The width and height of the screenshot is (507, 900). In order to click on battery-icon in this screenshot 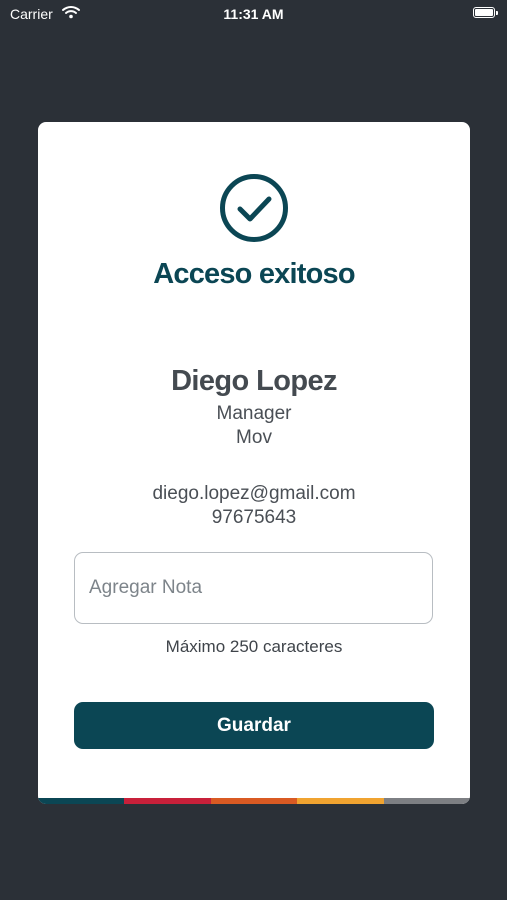, I will do `click(485, 12)`.